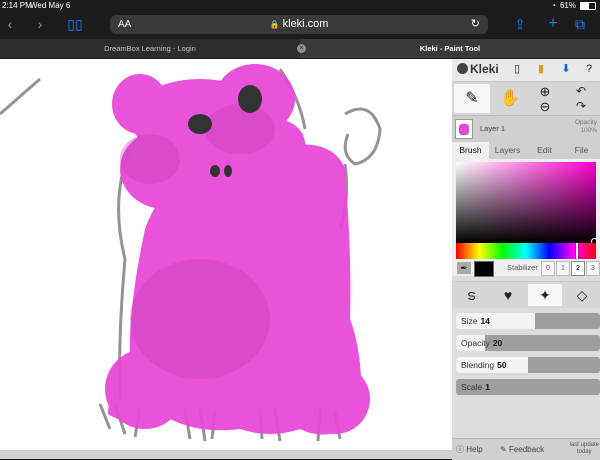 The height and width of the screenshot is (460, 600). Describe the element at coordinates (585, 122) in the screenshot. I see `layer-opacity-label: Opacity` at that location.